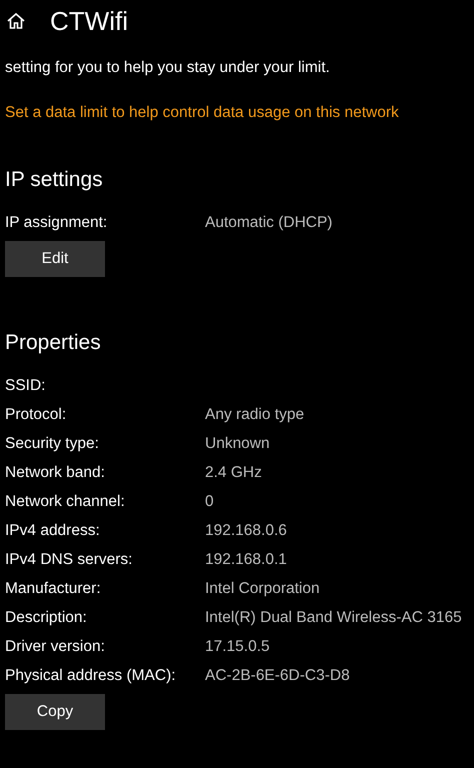 The width and height of the screenshot is (474, 768). Describe the element at coordinates (269, 223) in the screenshot. I see `property-value: Automatic (DHCP)` at that location.